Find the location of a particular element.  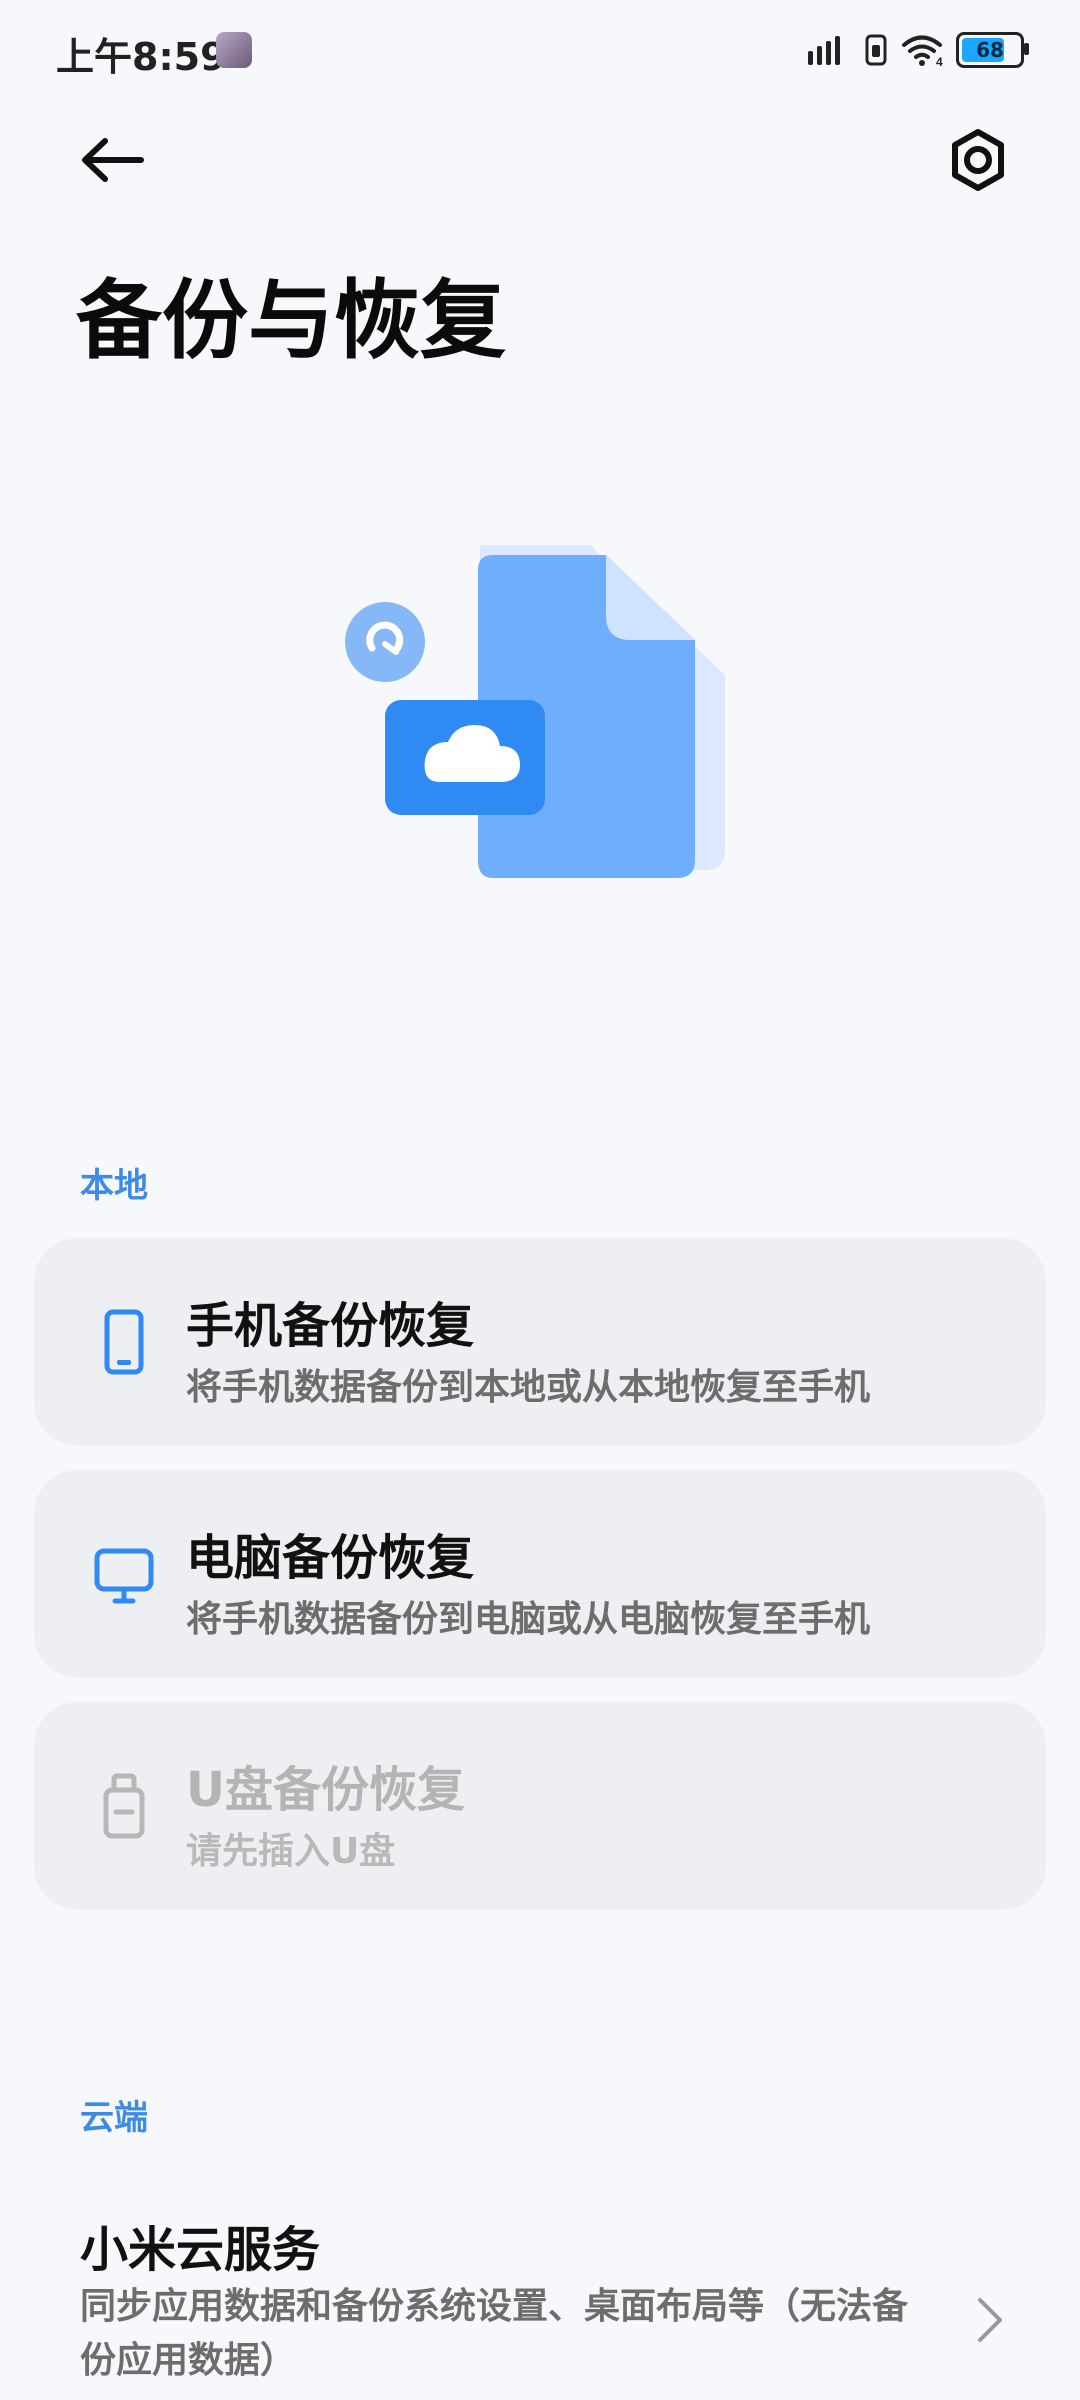

usb-drive-icon is located at coordinates (124, 1806).